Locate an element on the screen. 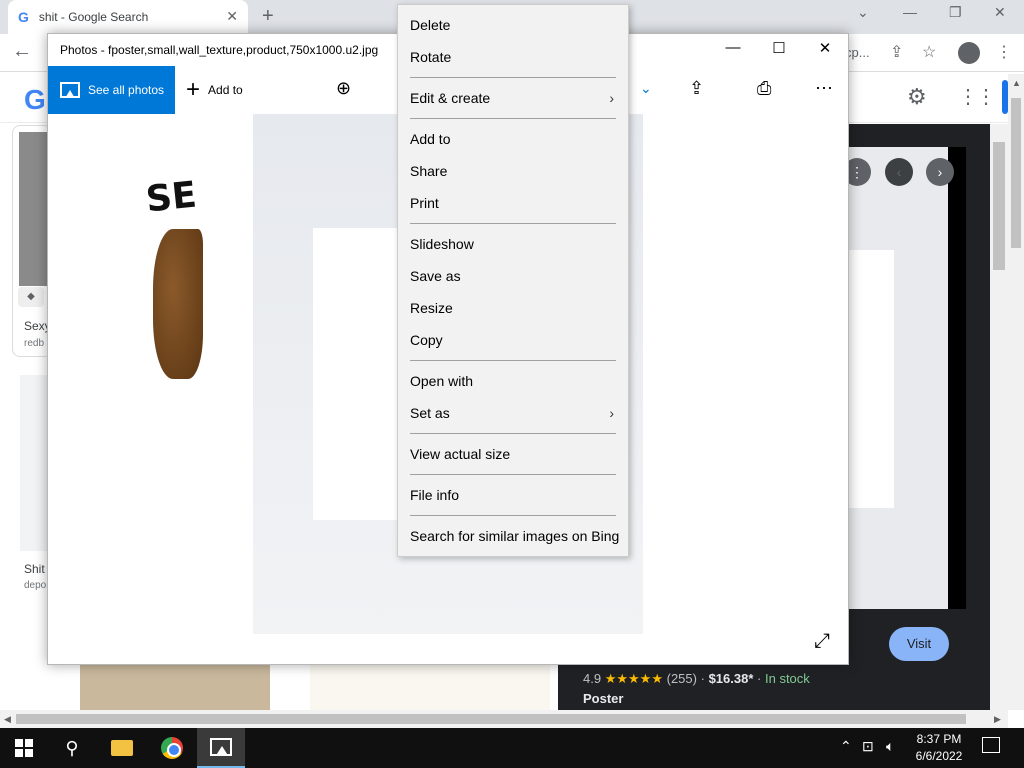 Image resolution: width=1024 pixels, height=768 pixels. tab-search-icon: ⌄ is located at coordinates (863, 12).